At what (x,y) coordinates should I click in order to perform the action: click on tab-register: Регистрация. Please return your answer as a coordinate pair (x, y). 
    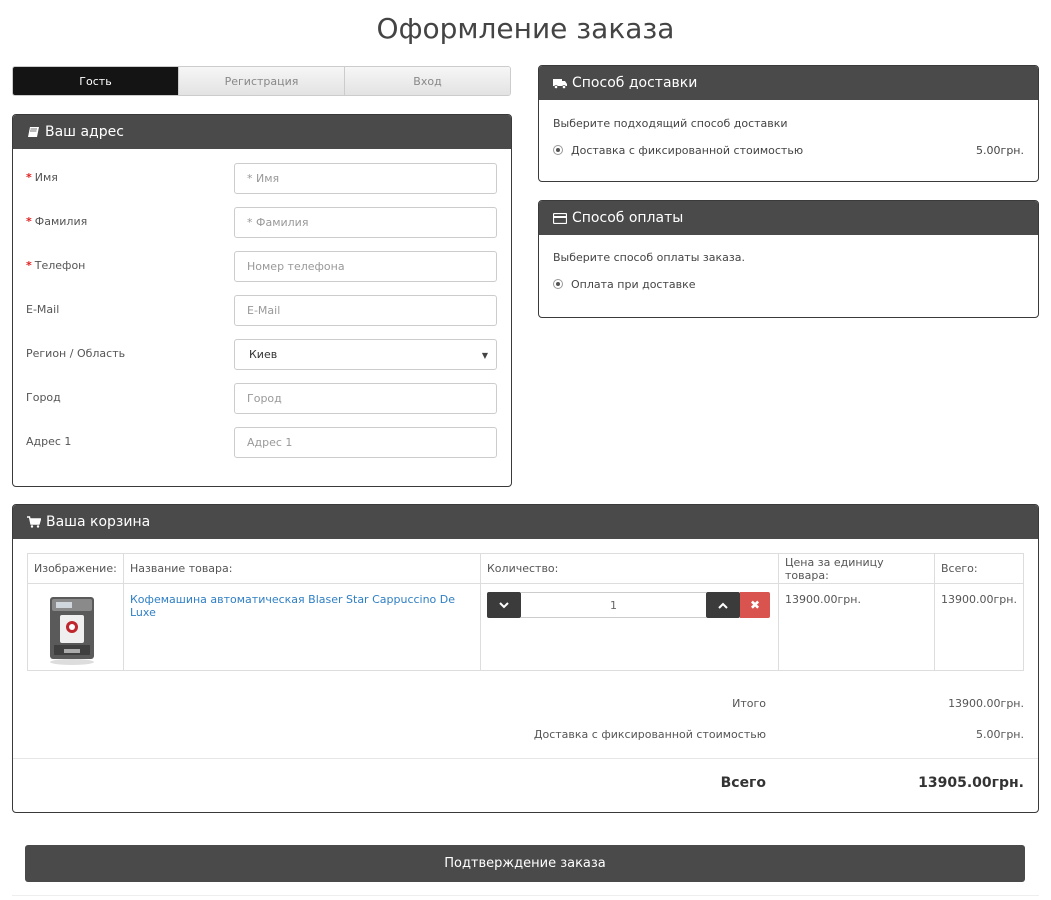
    Looking at the image, I should click on (261, 81).